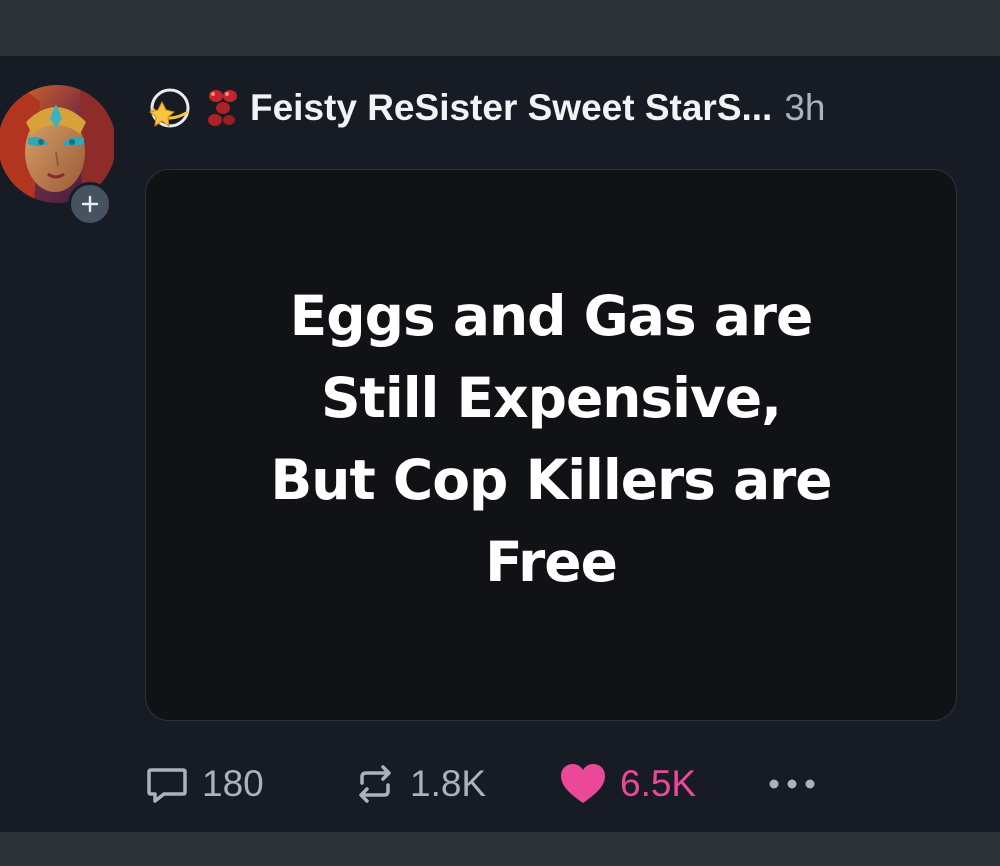 The width and height of the screenshot is (1000, 866). Describe the element at coordinates (551, 398) in the screenshot. I see `image-text-line: Still Expensive,` at that location.